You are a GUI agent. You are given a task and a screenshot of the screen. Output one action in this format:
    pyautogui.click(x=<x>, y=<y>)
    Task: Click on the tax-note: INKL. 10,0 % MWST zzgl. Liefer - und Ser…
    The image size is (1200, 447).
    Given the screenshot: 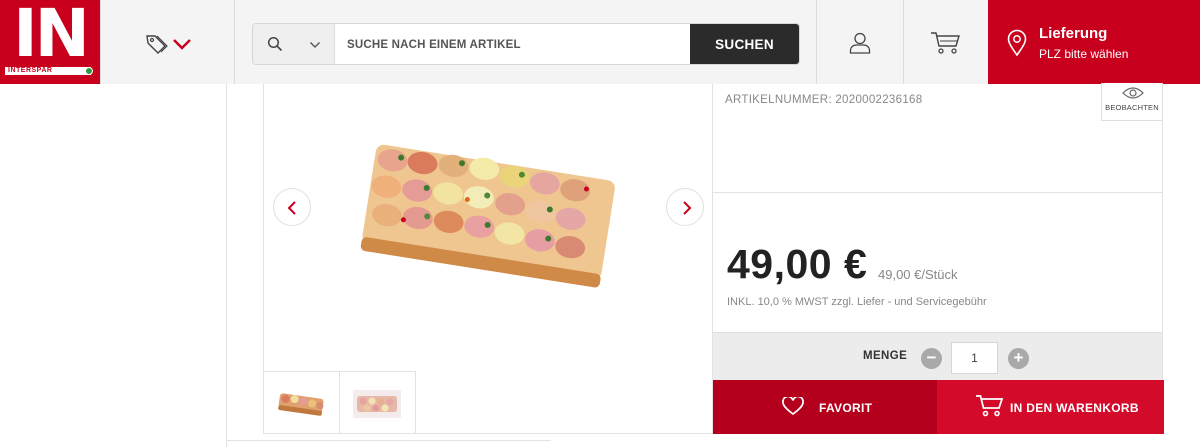 What is the action you would take?
    pyautogui.click(x=857, y=302)
    